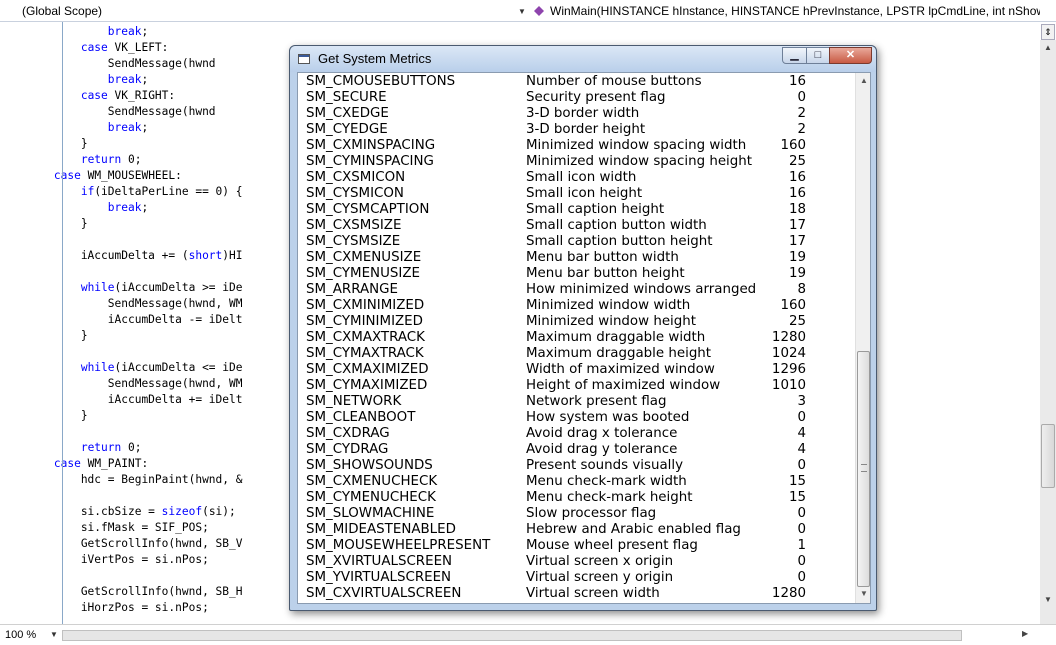 The height and width of the screenshot is (645, 1056). Describe the element at coordinates (605, 465) in the screenshot. I see `metric-description: Present sounds visually` at that location.